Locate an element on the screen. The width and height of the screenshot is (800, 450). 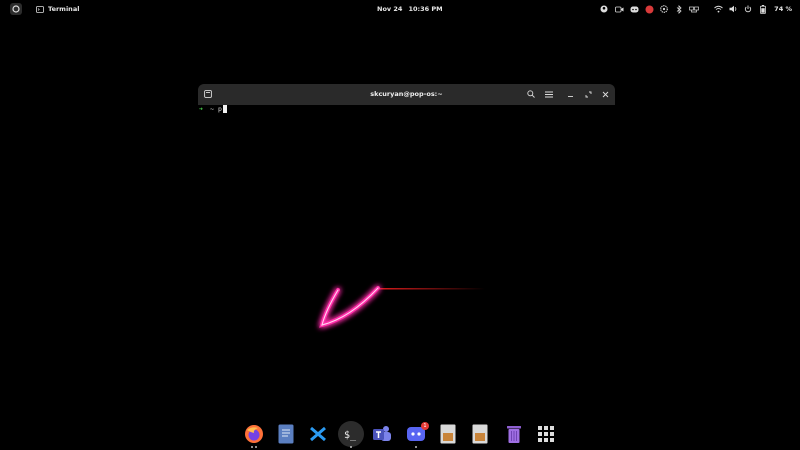
command-input-text: p is located at coordinates (220, 109).